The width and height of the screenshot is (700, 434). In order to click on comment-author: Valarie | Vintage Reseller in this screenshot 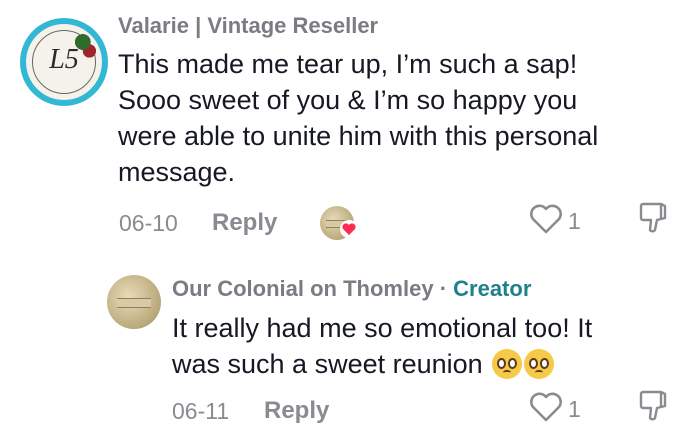, I will do `click(248, 26)`.